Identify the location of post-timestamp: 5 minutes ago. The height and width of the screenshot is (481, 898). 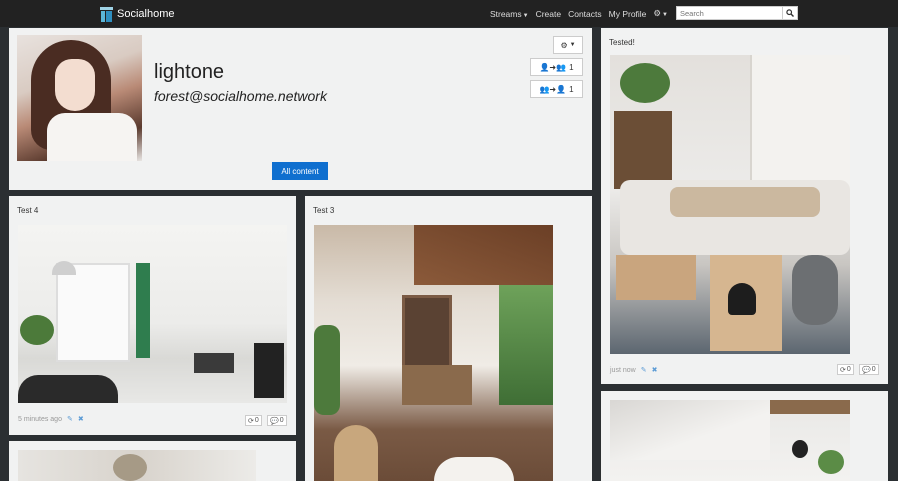
(40, 419).